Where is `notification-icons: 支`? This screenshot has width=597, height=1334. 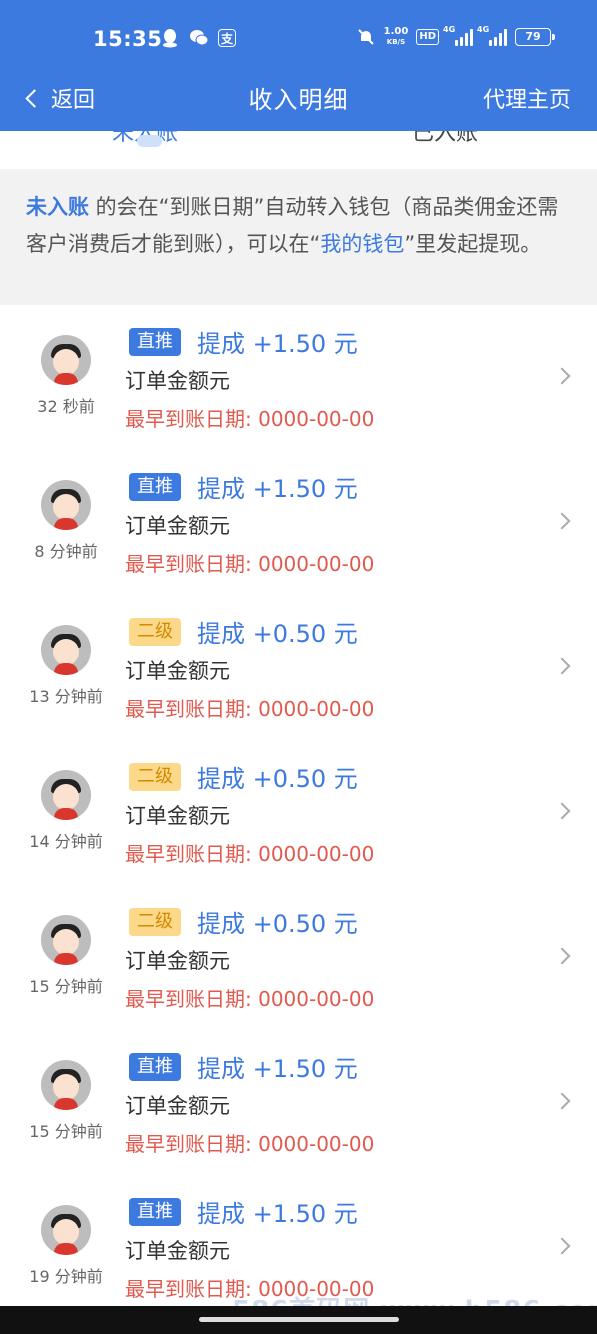
notification-icons: 支 is located at coordinates (198, 38).